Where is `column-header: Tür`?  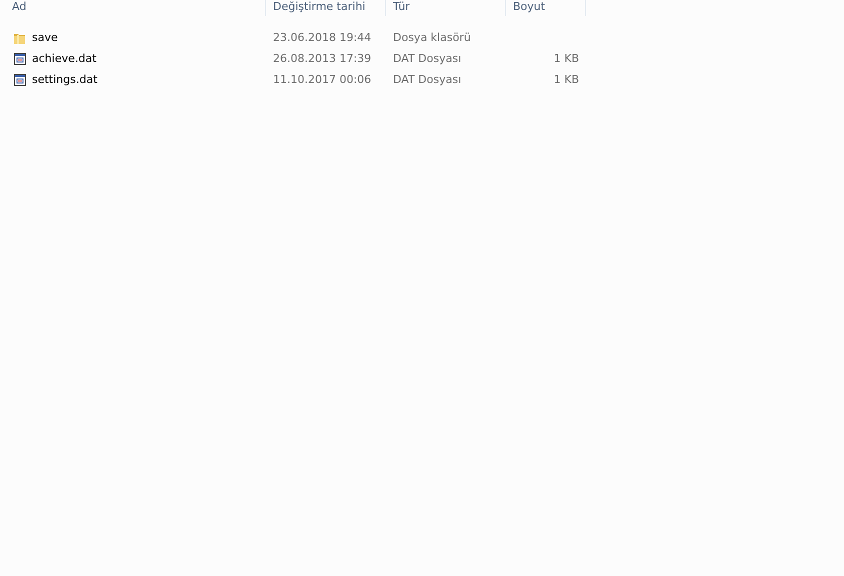
column-header: Tür is located at coordinates (446, 8).